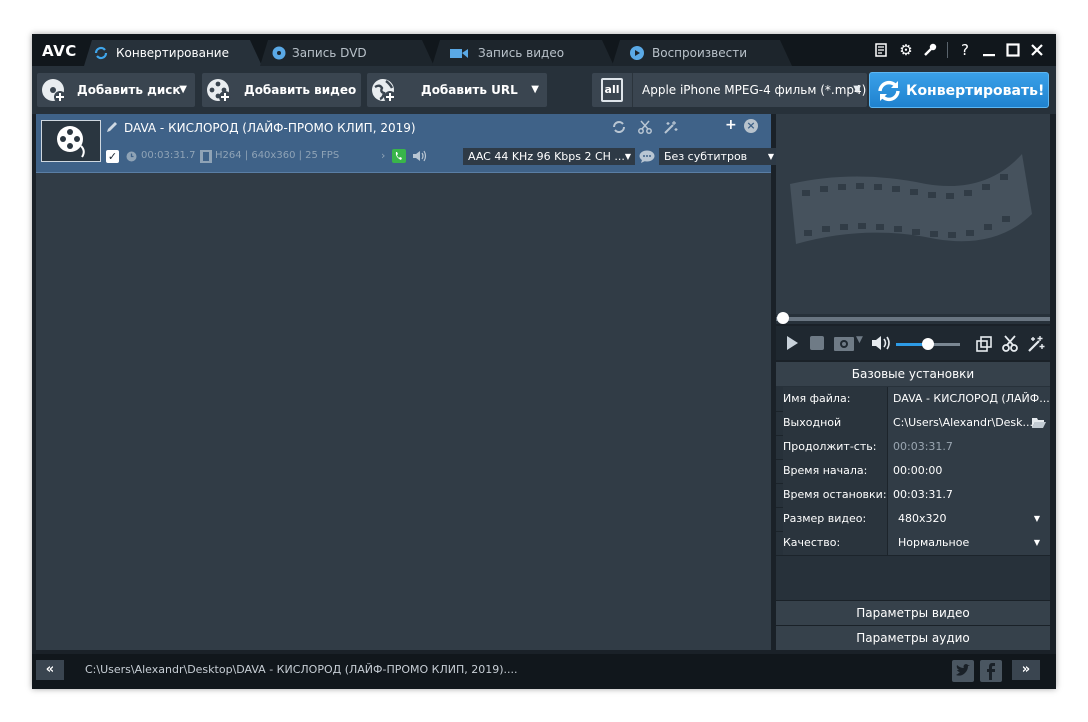  I want to click on twitter-icon, so click(963, 671).